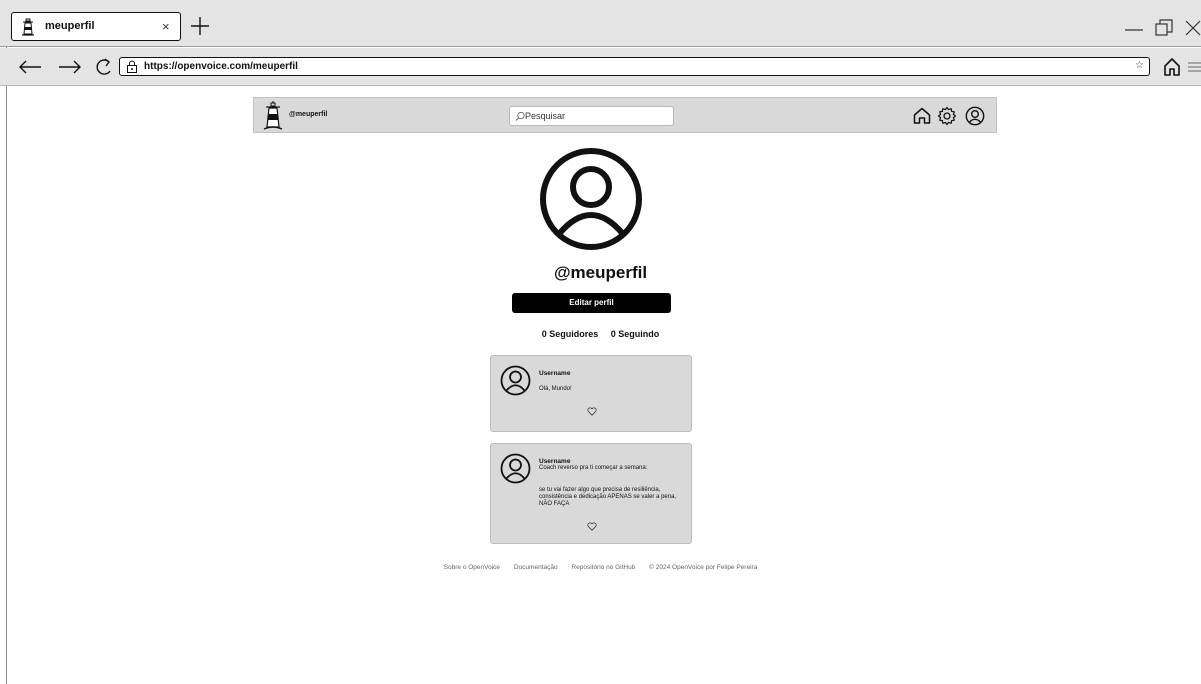 This screenshot has height=684, width=1201. What do you see at coordinates (600, 23) in the screenshot?
I see `browser-tab-bar: meuperfil ×` at bounding box center [600, 23].